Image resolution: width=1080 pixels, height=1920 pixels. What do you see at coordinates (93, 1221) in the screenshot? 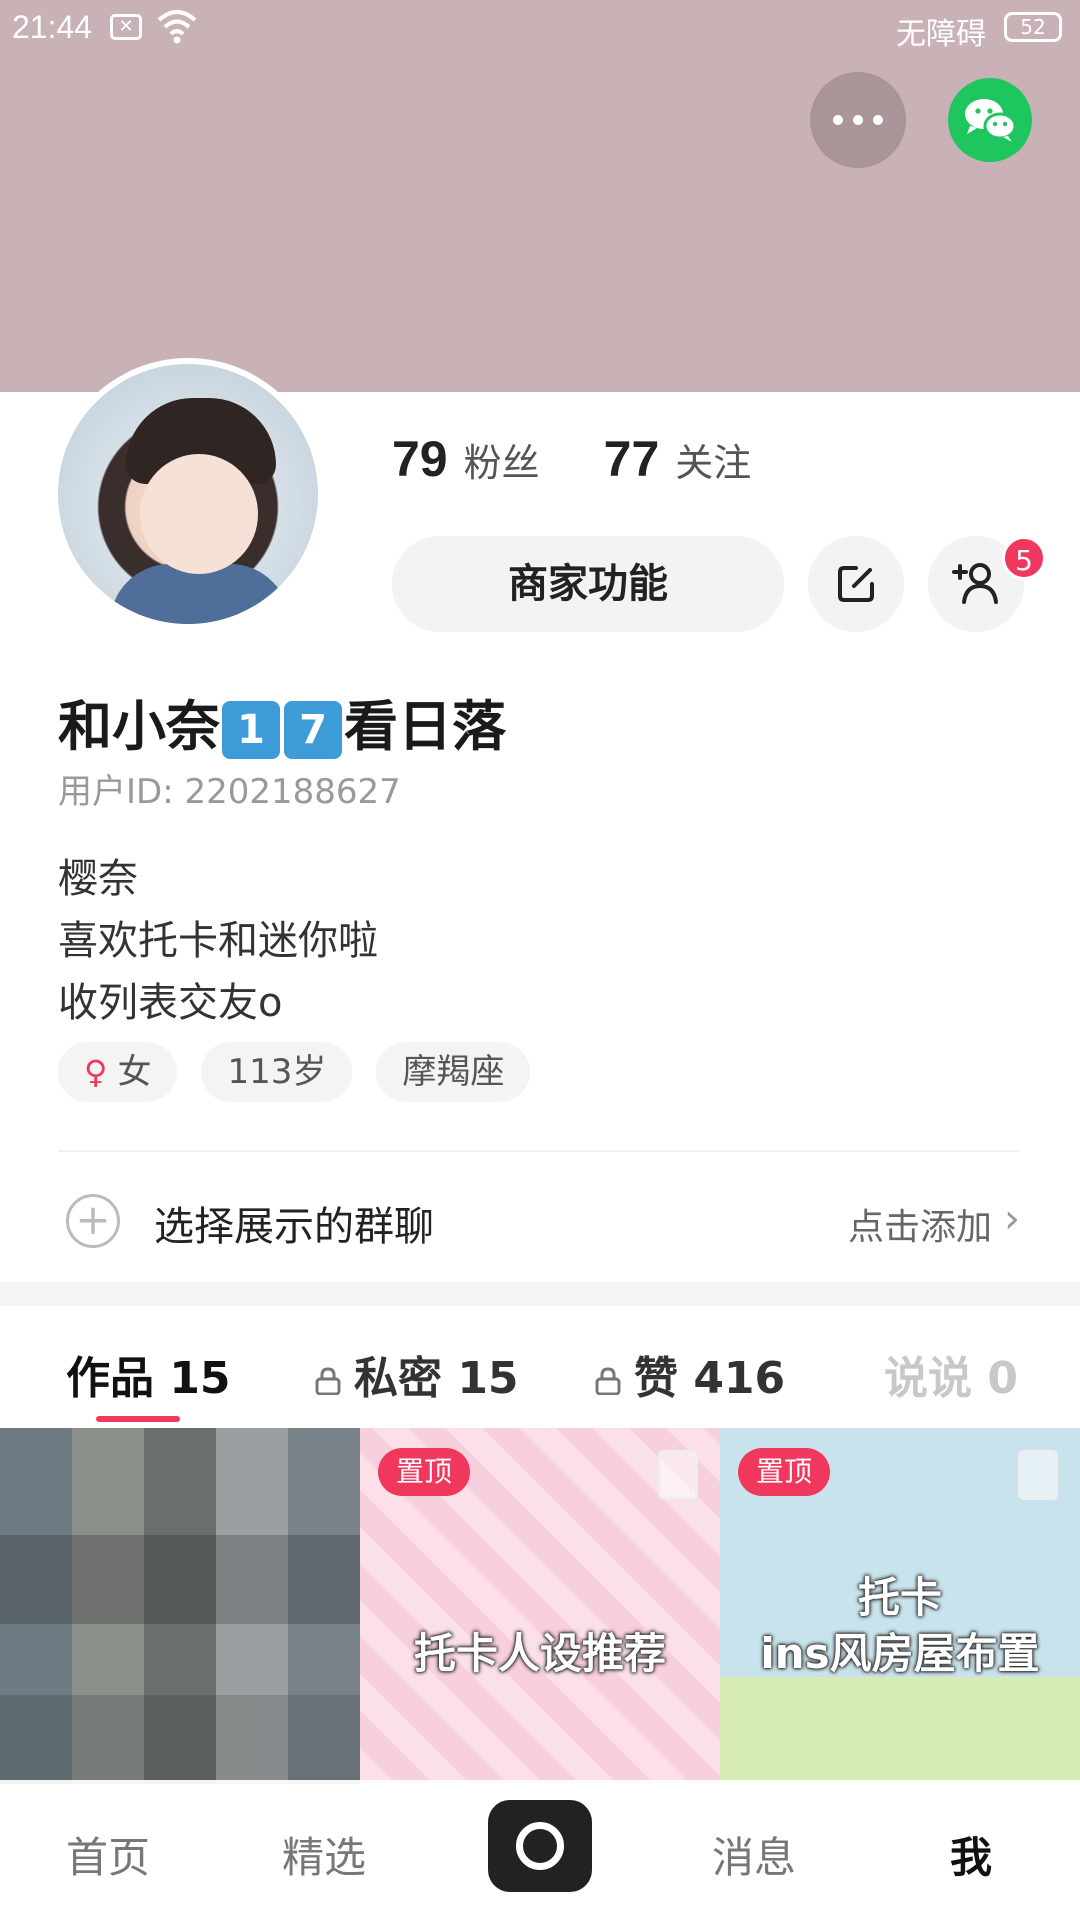
I see `plus-circle-icon: +` at bounding box center [93, 1221].